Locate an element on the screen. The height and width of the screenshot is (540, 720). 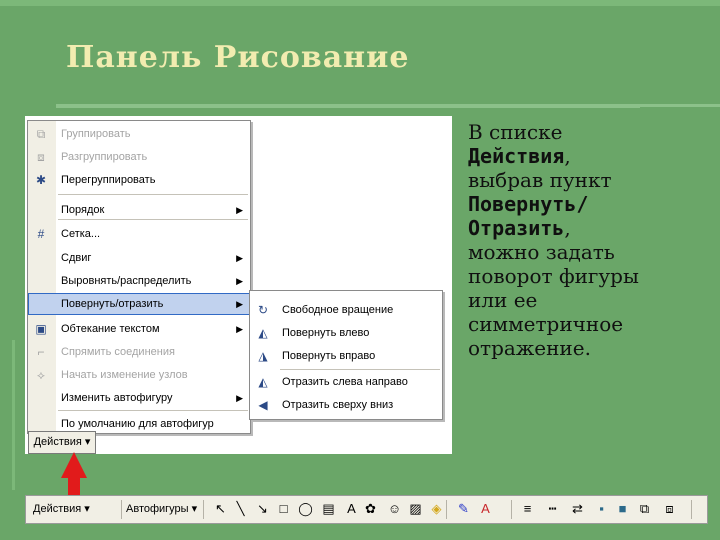
toolbar-autoshapes-button: Автофигуры ▾ is located at coordinates (161, 509).